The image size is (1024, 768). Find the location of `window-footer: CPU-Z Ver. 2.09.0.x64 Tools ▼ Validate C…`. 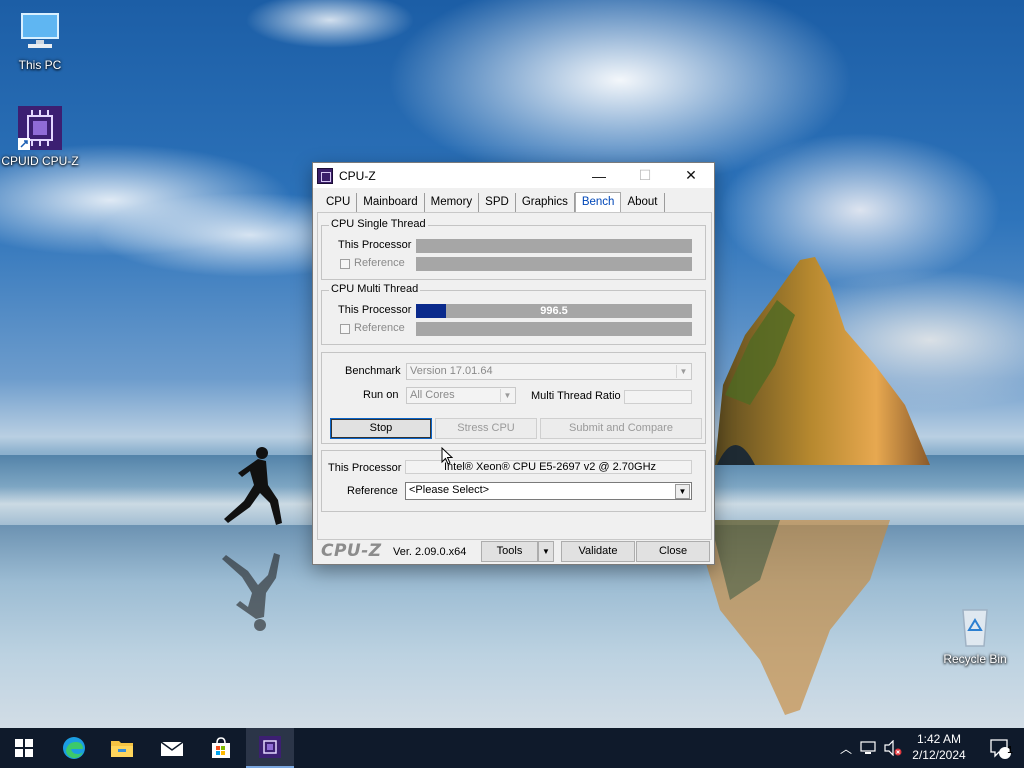

window-footer: CPU-Z Ver. 2.09.0.x64 Tools ▼ Validate C… is located at coordinates (512, 551).